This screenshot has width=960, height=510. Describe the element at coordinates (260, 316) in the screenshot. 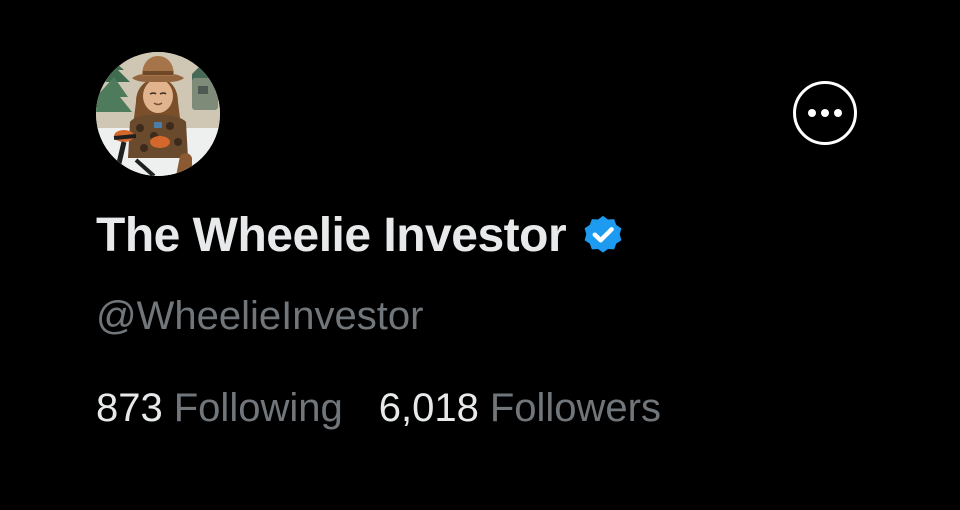

I see `profile-handle: @WheelieInvestor` at that location.